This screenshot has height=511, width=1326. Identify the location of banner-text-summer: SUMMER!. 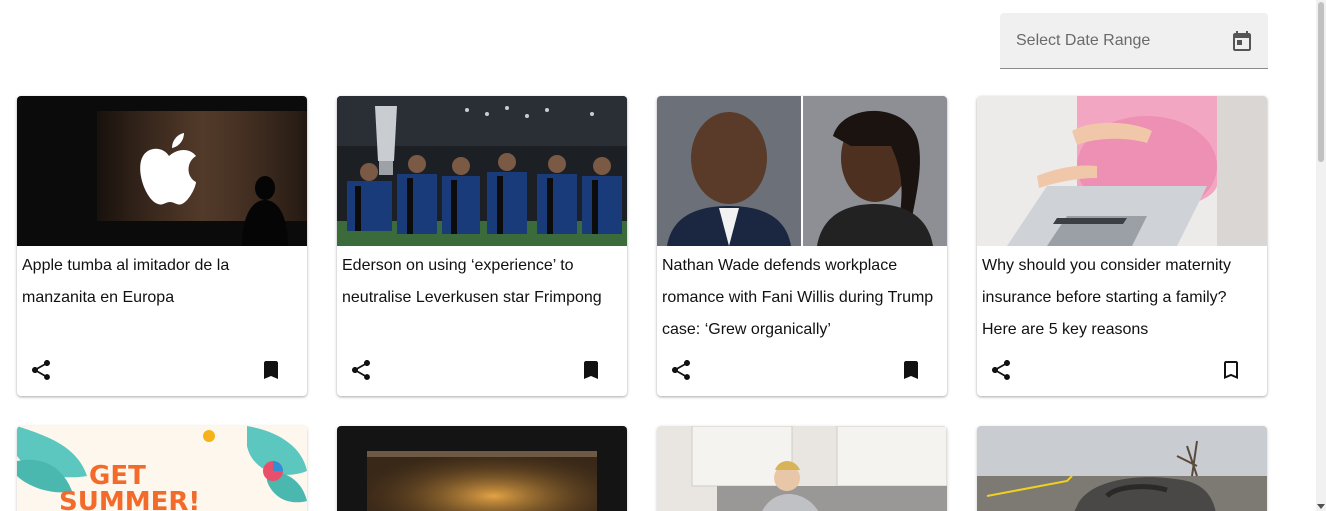
(129, 499).